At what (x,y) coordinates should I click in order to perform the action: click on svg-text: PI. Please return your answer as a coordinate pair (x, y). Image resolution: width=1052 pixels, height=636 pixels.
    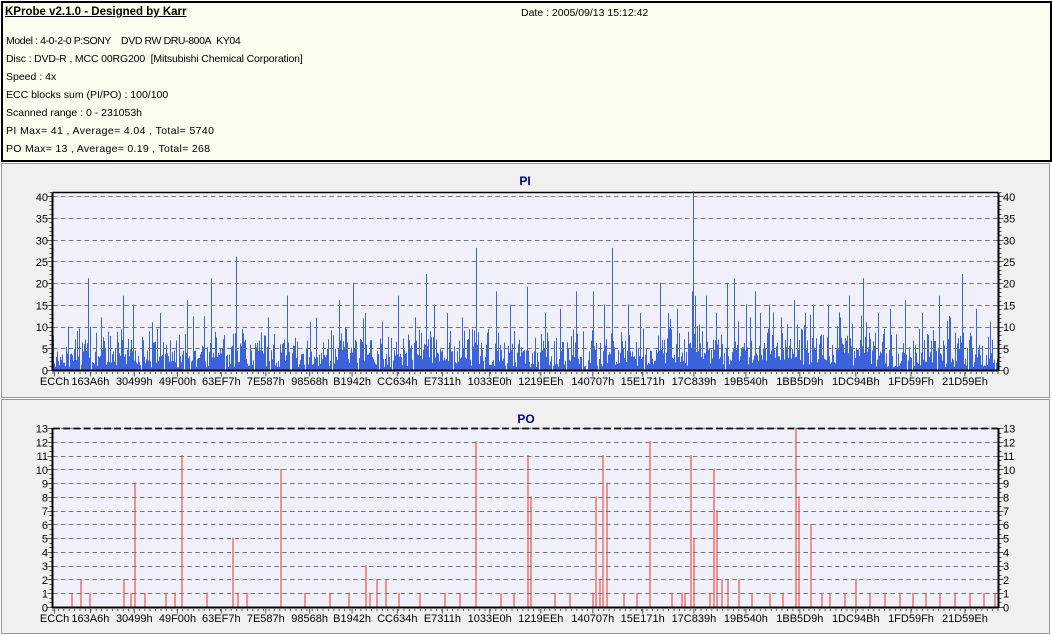
    Looking at the image, I should click on (524, 181).